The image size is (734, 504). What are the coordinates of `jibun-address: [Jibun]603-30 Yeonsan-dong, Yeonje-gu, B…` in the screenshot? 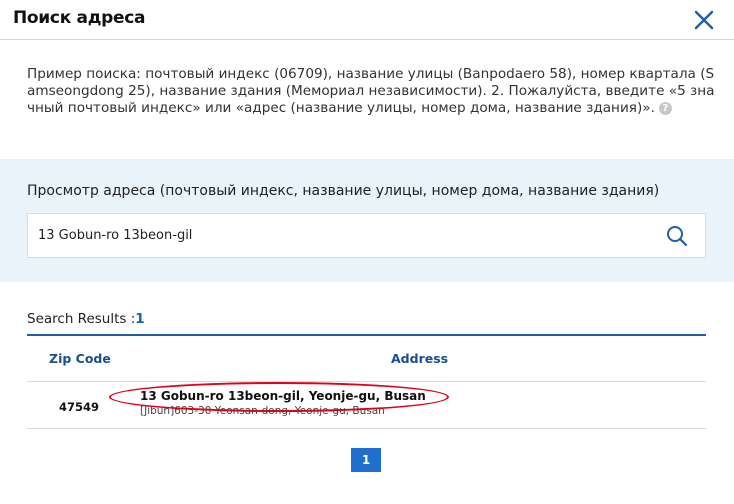 It's located at (262, 411).